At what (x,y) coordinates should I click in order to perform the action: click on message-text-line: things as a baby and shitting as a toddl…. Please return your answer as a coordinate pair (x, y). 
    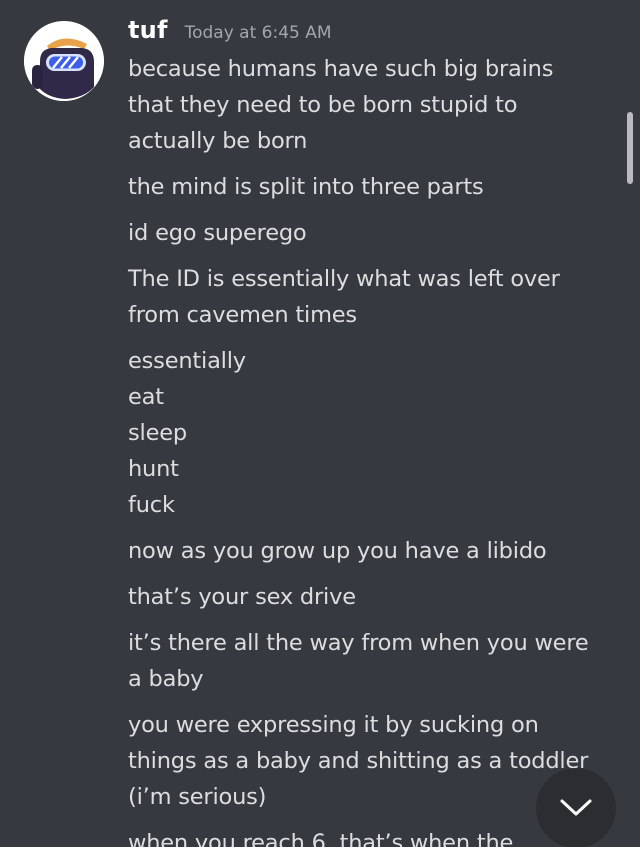
    Looking at the image, I should click on (358, 761).